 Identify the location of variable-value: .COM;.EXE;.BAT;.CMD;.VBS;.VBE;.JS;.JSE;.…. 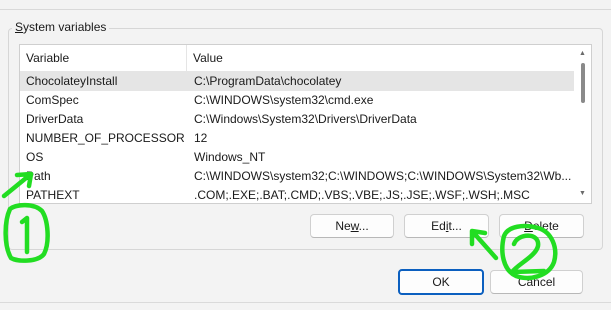
(362, 195).